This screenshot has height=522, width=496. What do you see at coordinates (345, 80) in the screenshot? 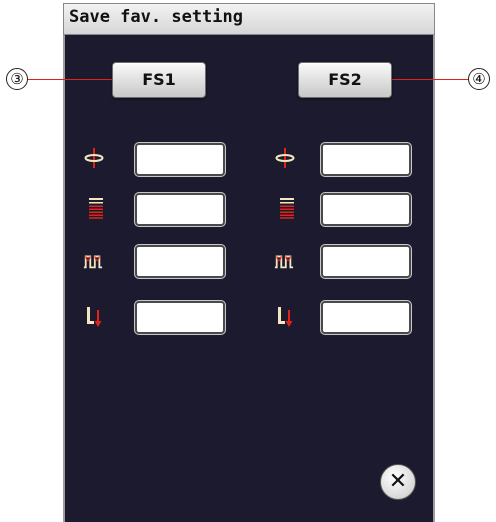
I see `fs2-button: FS2` at bounding box center [345, 80].